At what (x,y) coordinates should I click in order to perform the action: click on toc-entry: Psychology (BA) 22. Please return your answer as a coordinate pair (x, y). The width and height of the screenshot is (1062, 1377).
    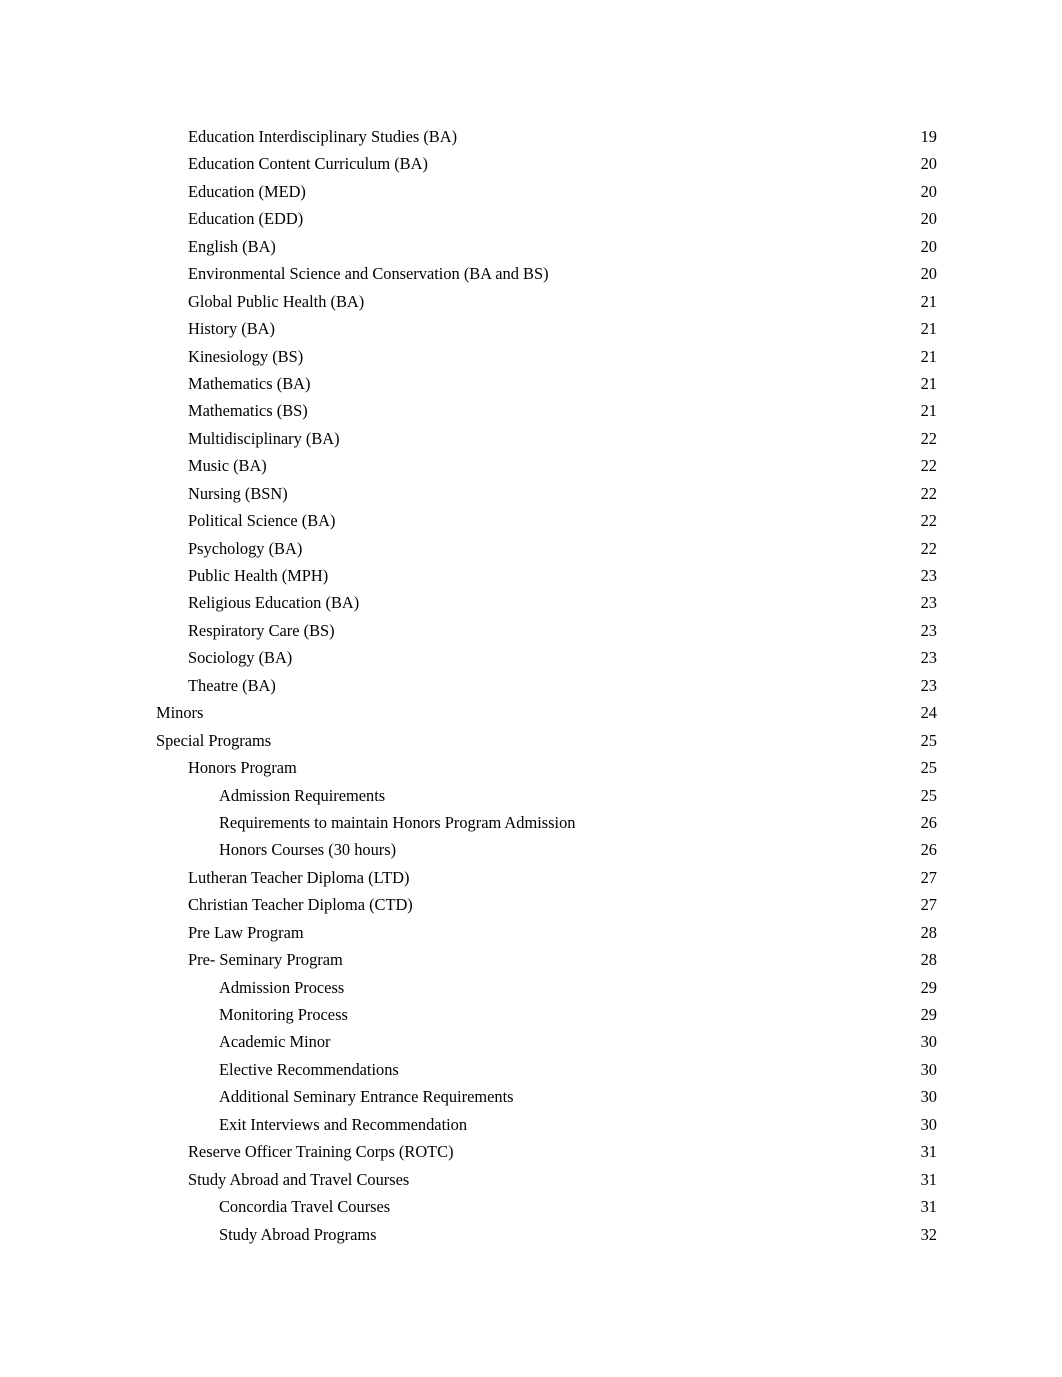
    Looking at the image, I should click on (546, 548).